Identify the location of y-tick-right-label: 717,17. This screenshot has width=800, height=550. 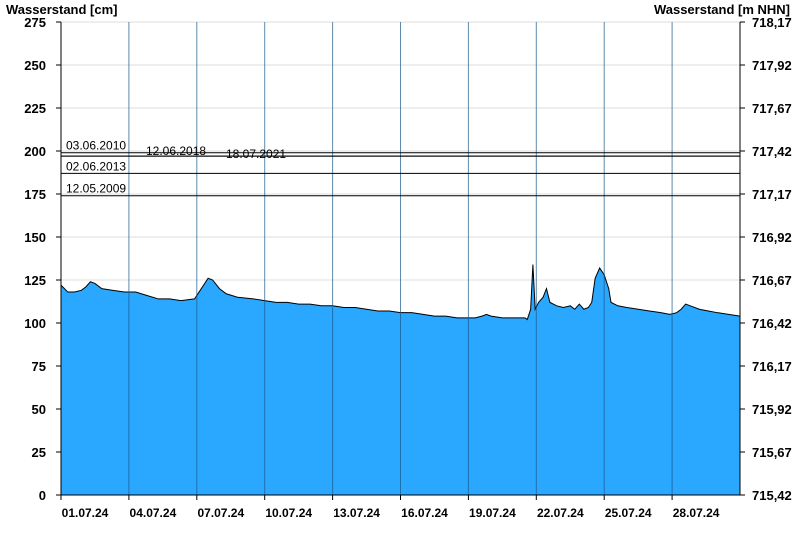
(772, 194).